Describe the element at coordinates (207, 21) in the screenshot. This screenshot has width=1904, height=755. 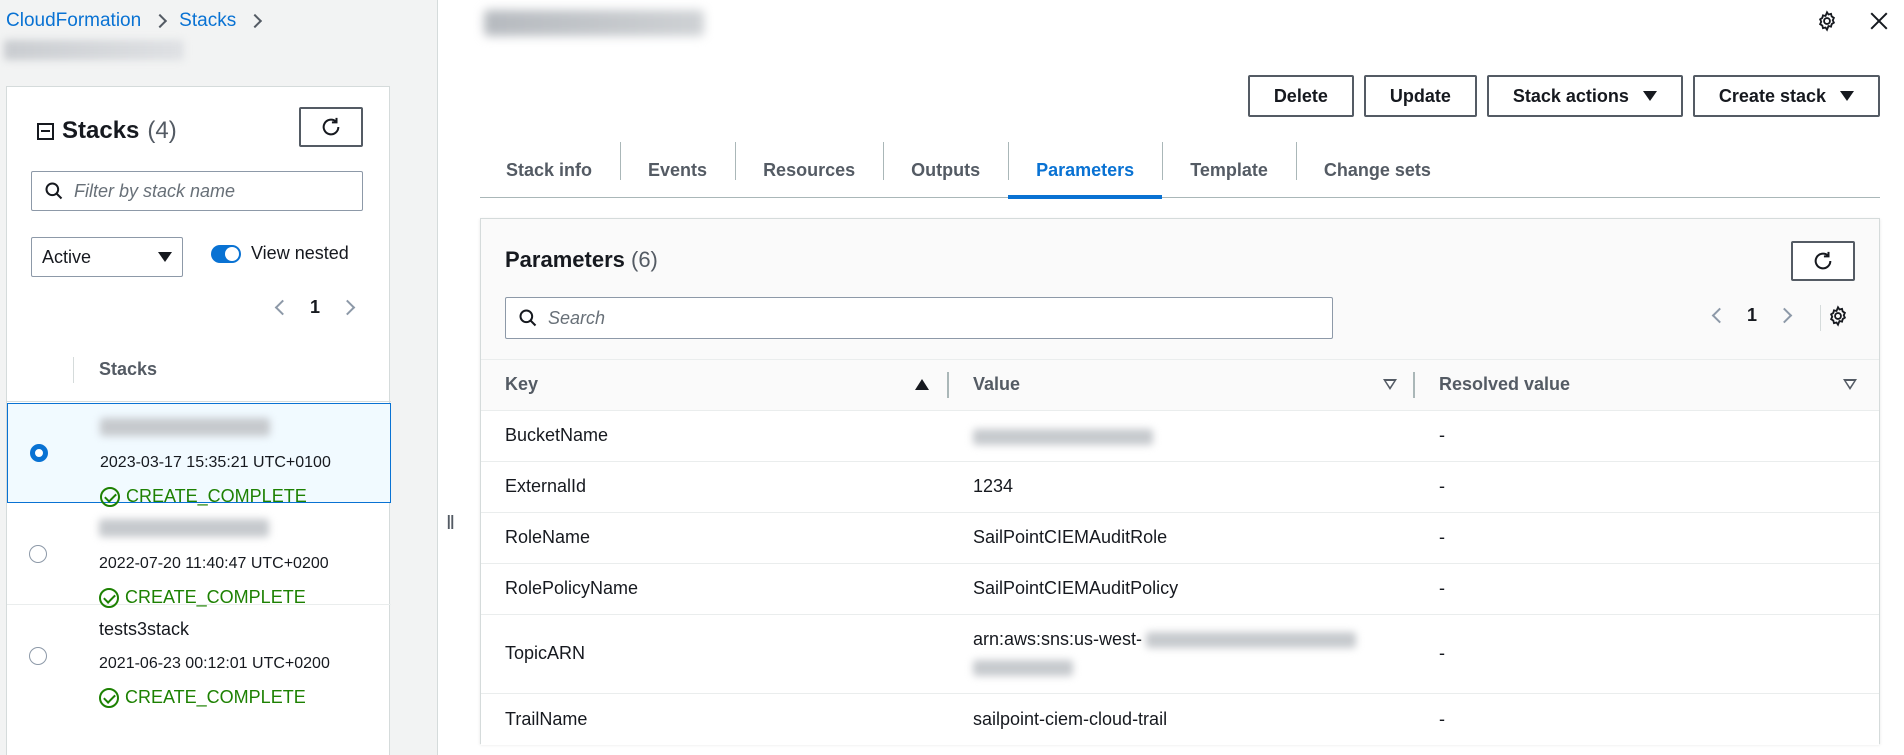
I see `breadcrumb-stacks: Stacks` at that location.